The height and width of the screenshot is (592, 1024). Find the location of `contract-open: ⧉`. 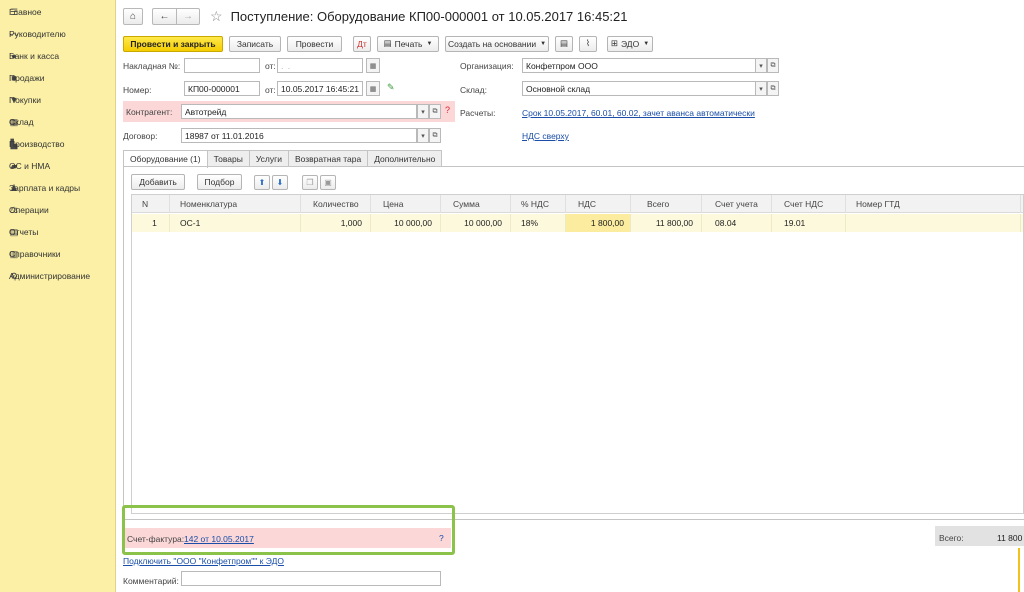

contract-open: ⧉ is located at coordinates (435, 135).